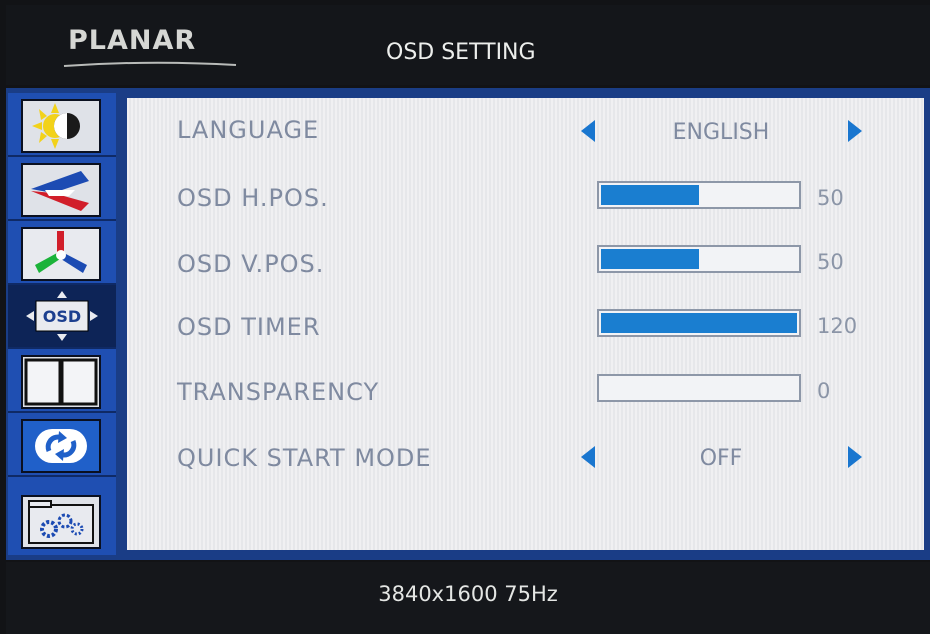  What do you see at coordinates (304, 458) in the screenshot?
I see `quick-start-label: QUICK START MODE` at bounding box center [304, 458].